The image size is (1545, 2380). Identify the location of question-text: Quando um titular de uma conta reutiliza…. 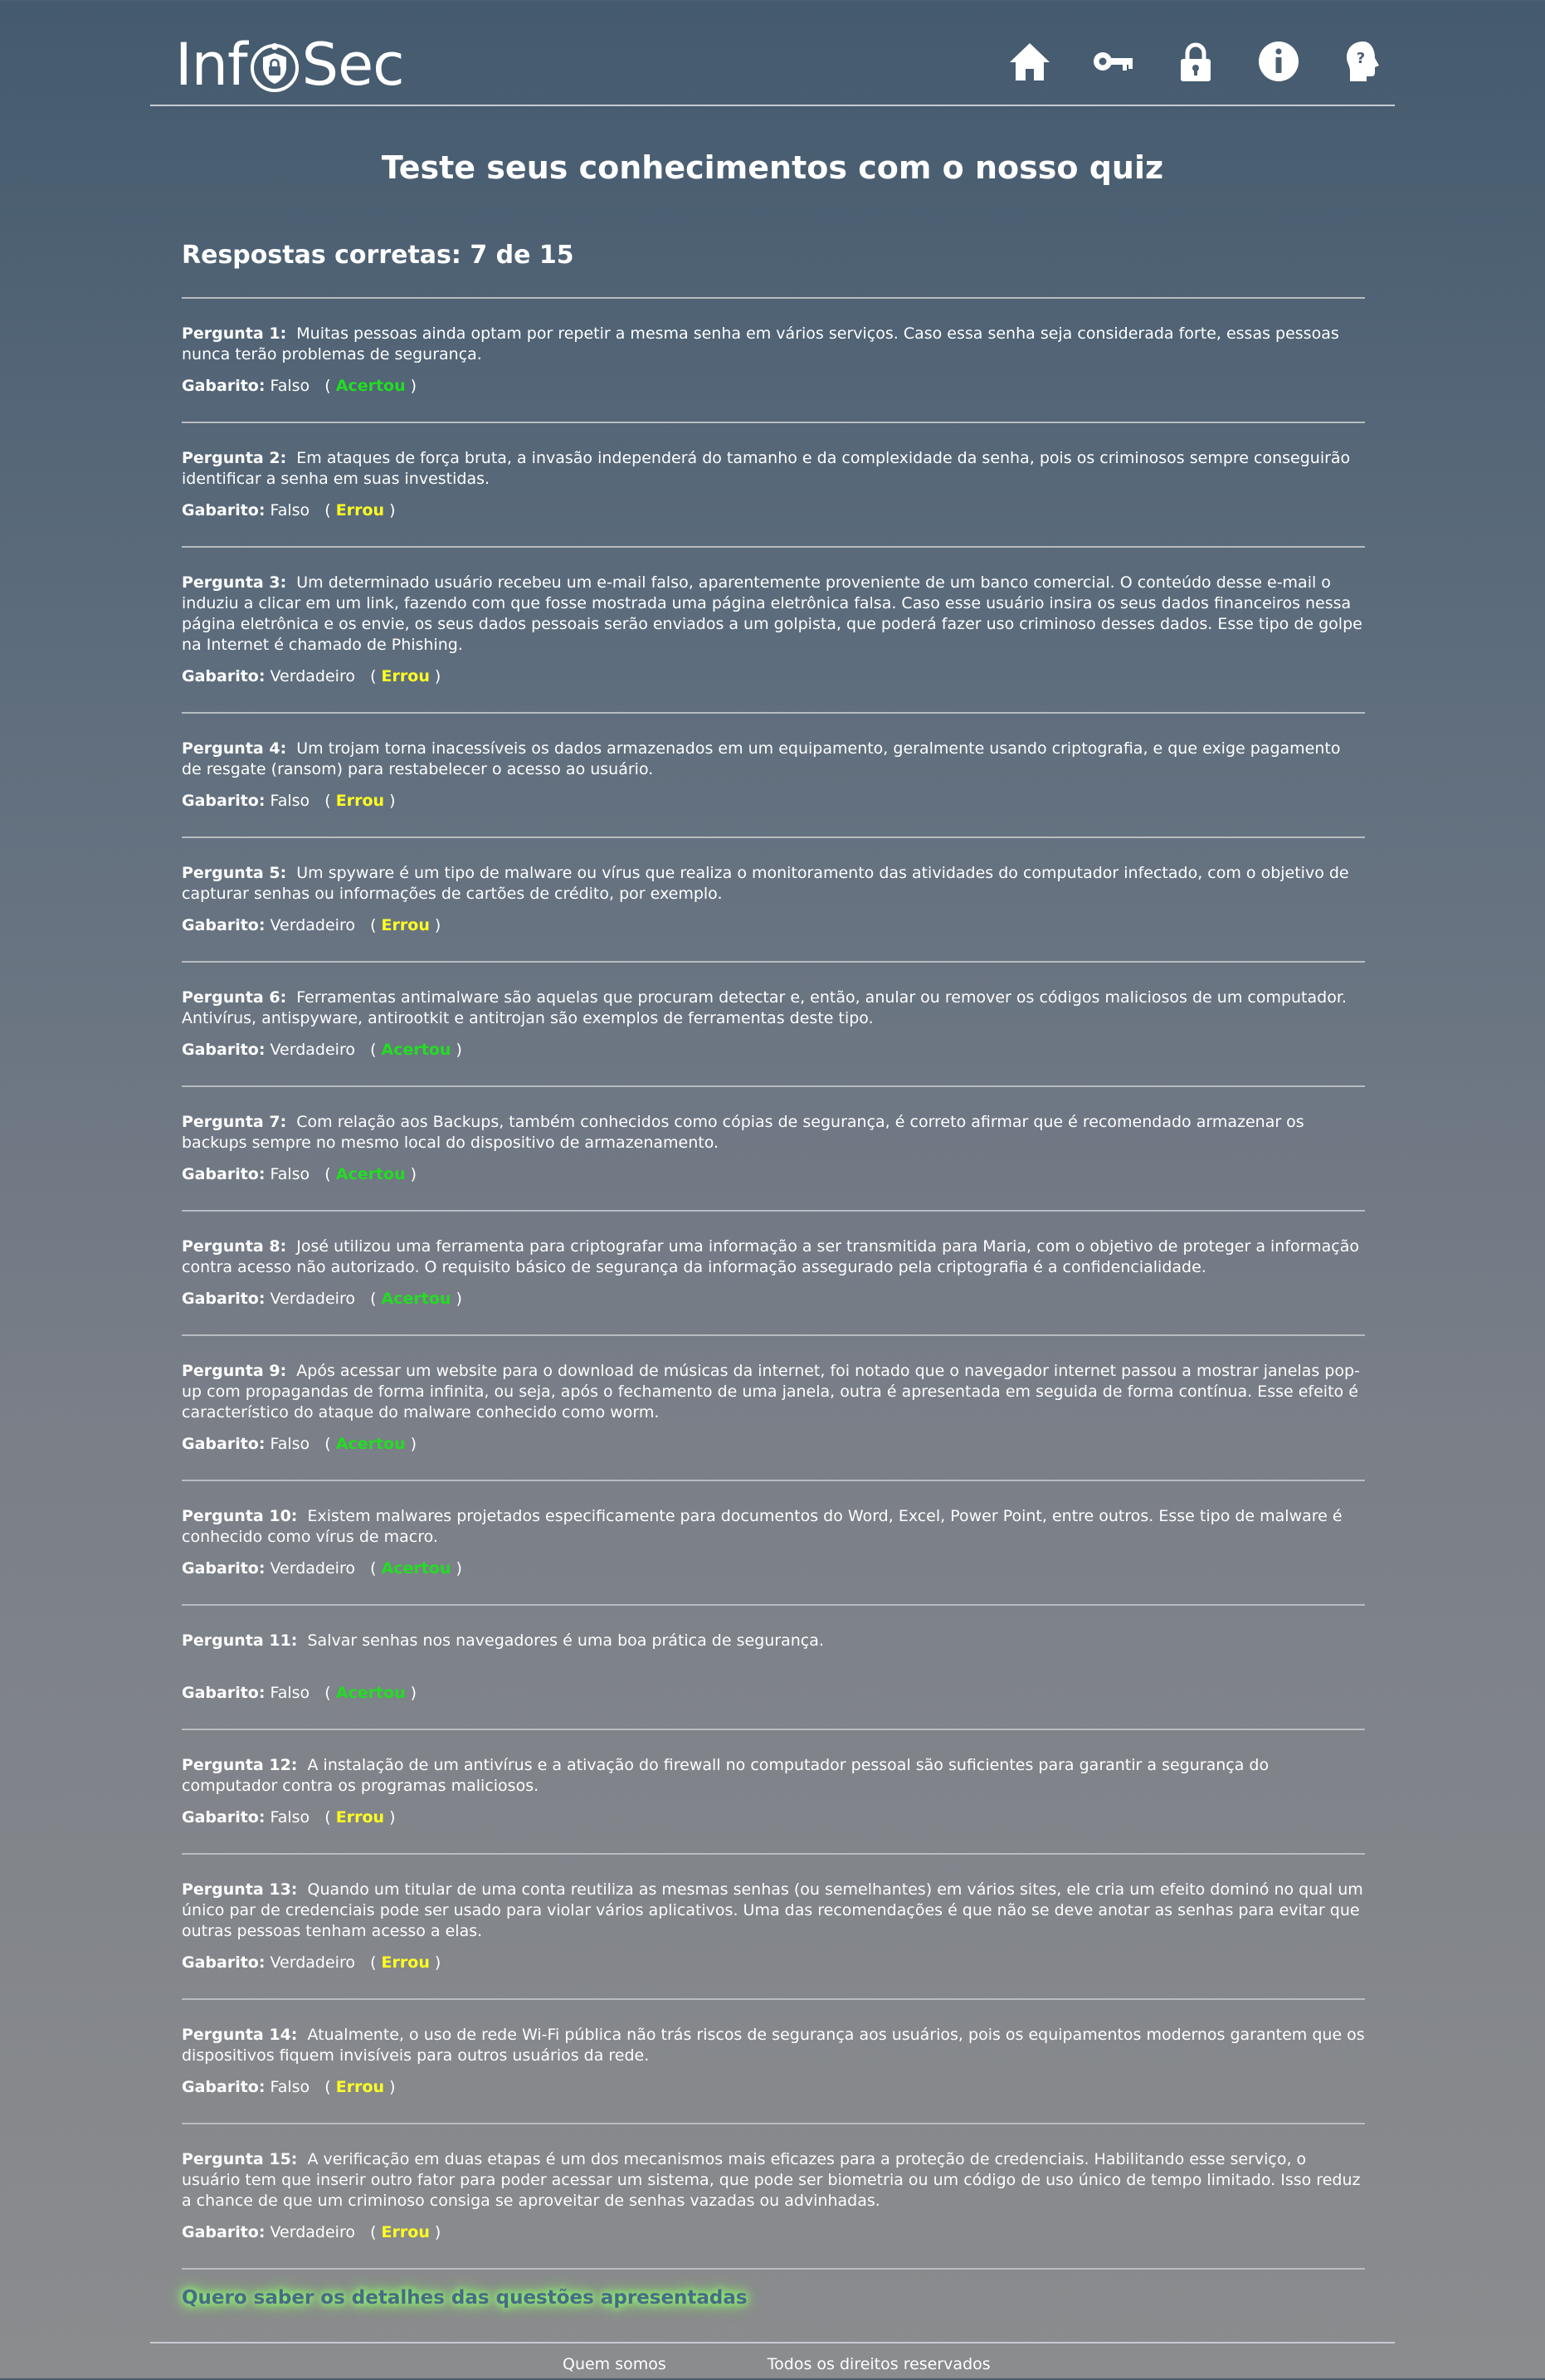
(772, 1910).